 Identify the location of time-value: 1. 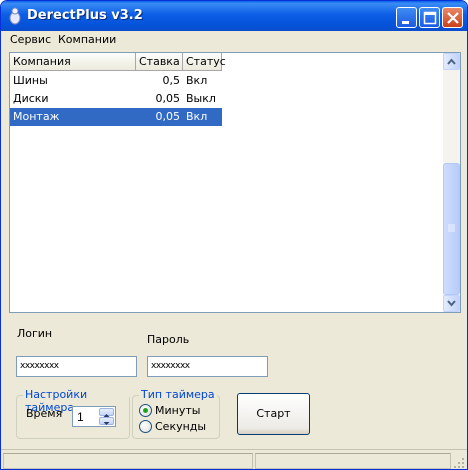
(80, 417).